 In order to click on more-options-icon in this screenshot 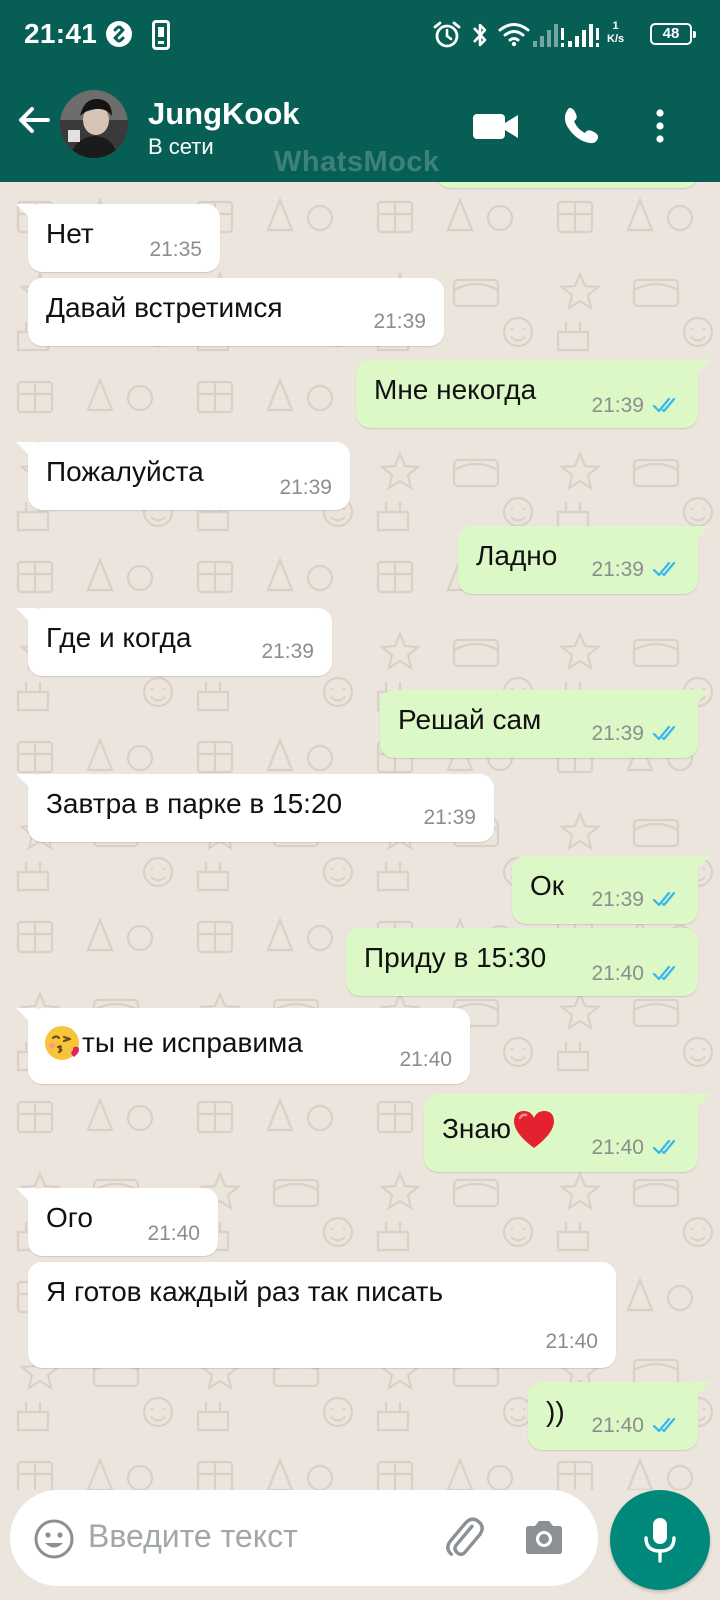, I will do `click(660, 126)`.